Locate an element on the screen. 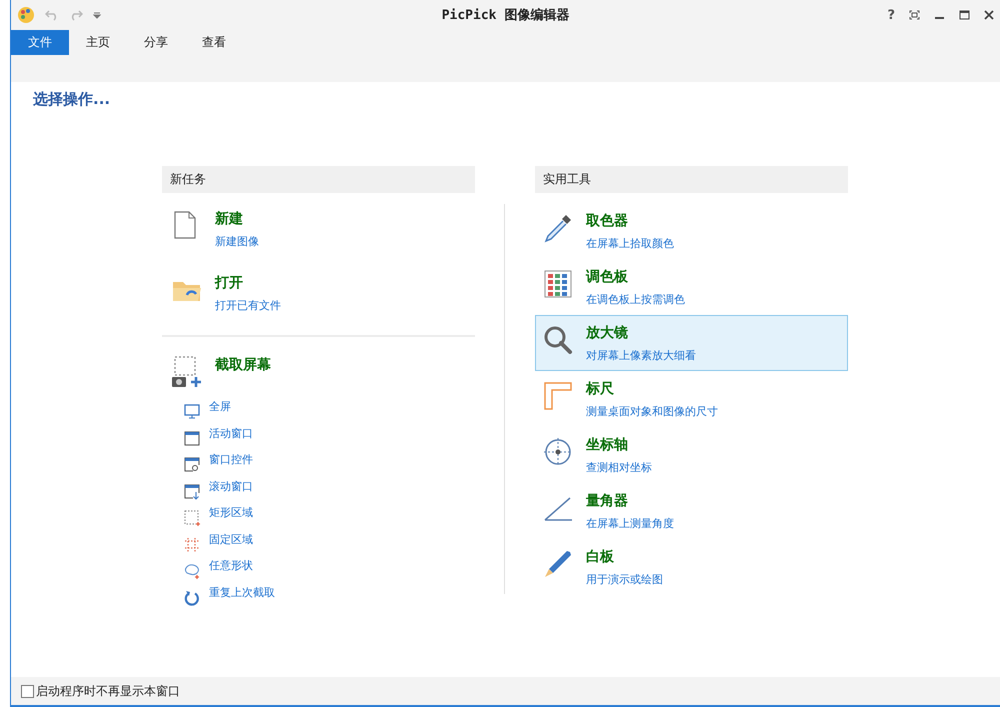 The image size is (1000, 707). task-description: 新建图像 is located at coordinates (237, 241).